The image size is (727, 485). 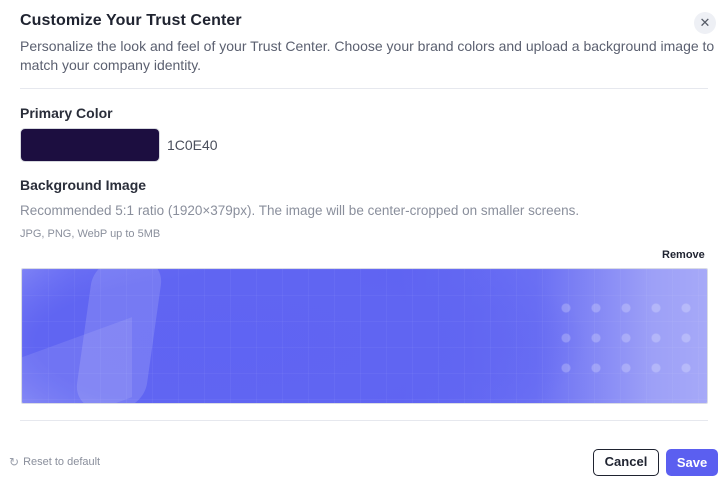 What do you see at coordinates (14, 462) in the screenshot?
I see `reset-icon: ↻` at bounding box center [14, 462].